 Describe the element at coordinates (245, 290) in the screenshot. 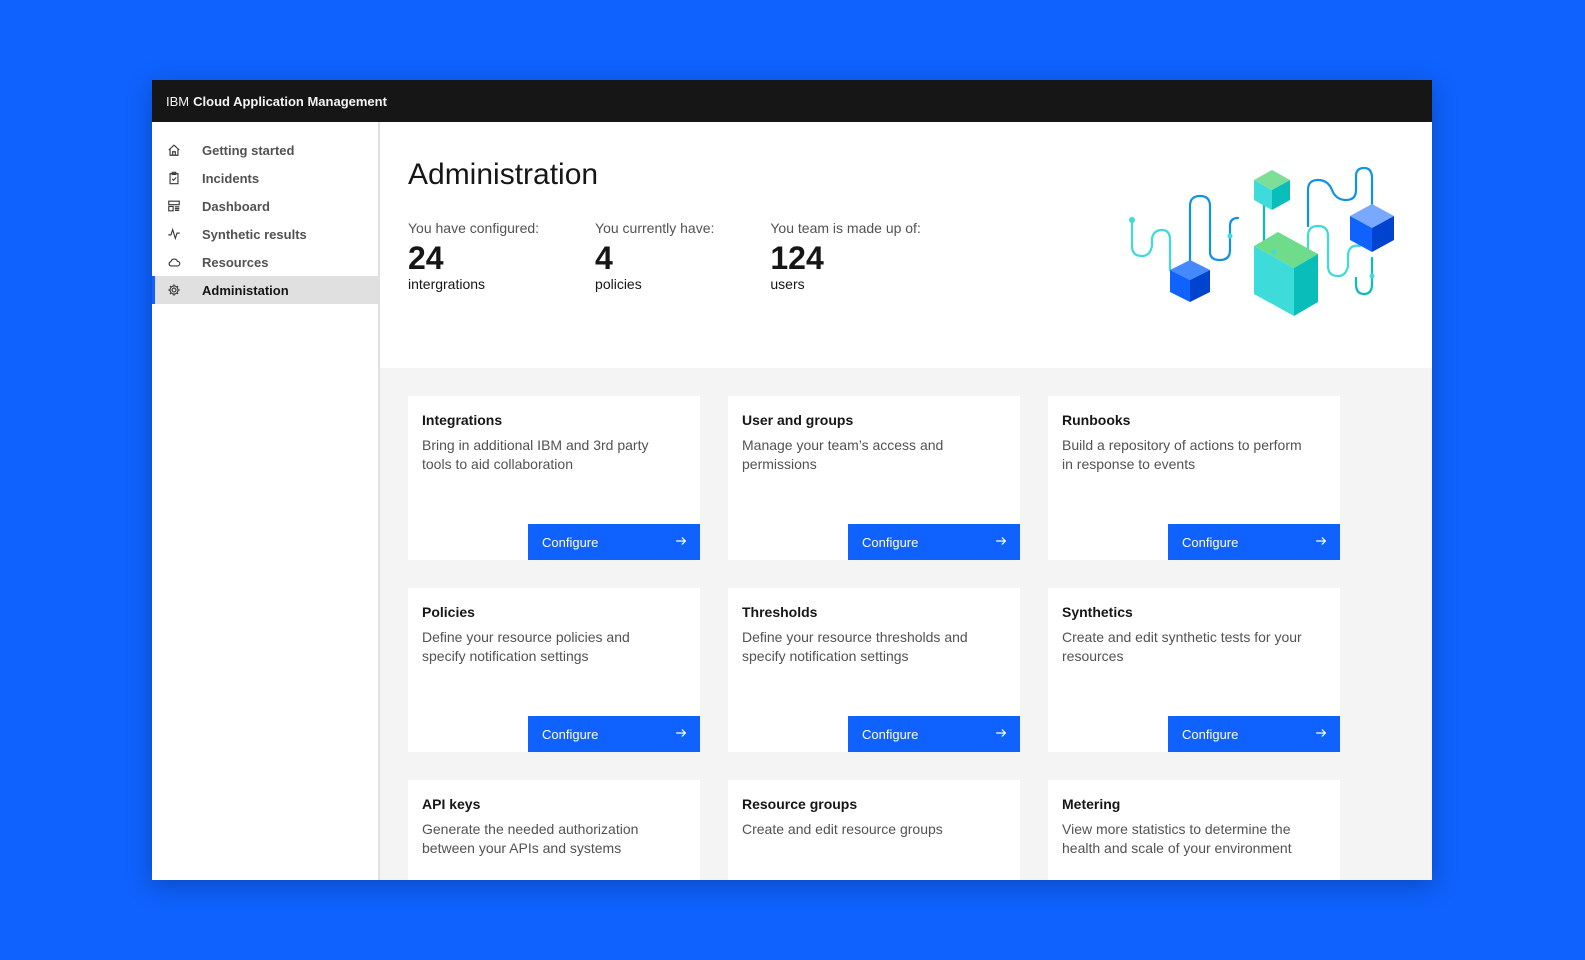

I see `sidebar-item-label: Administation` at that location.